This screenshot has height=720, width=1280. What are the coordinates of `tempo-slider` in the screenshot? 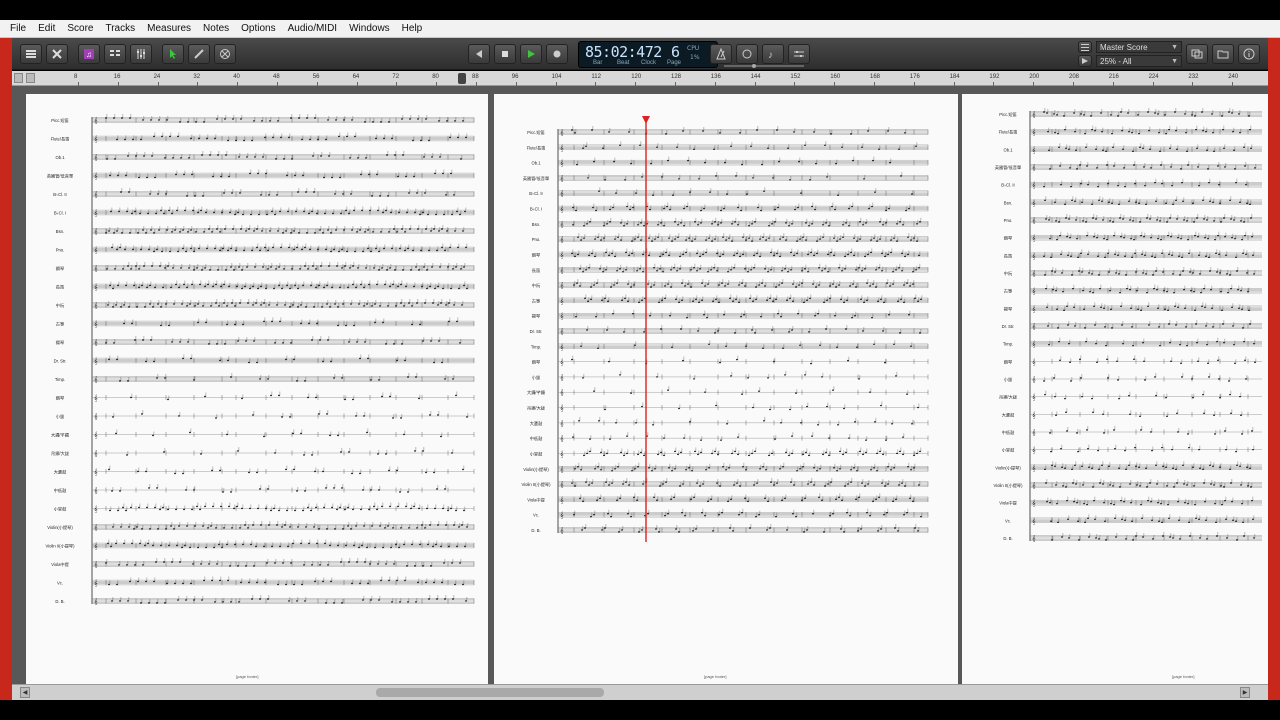 It's located at (764, 66).